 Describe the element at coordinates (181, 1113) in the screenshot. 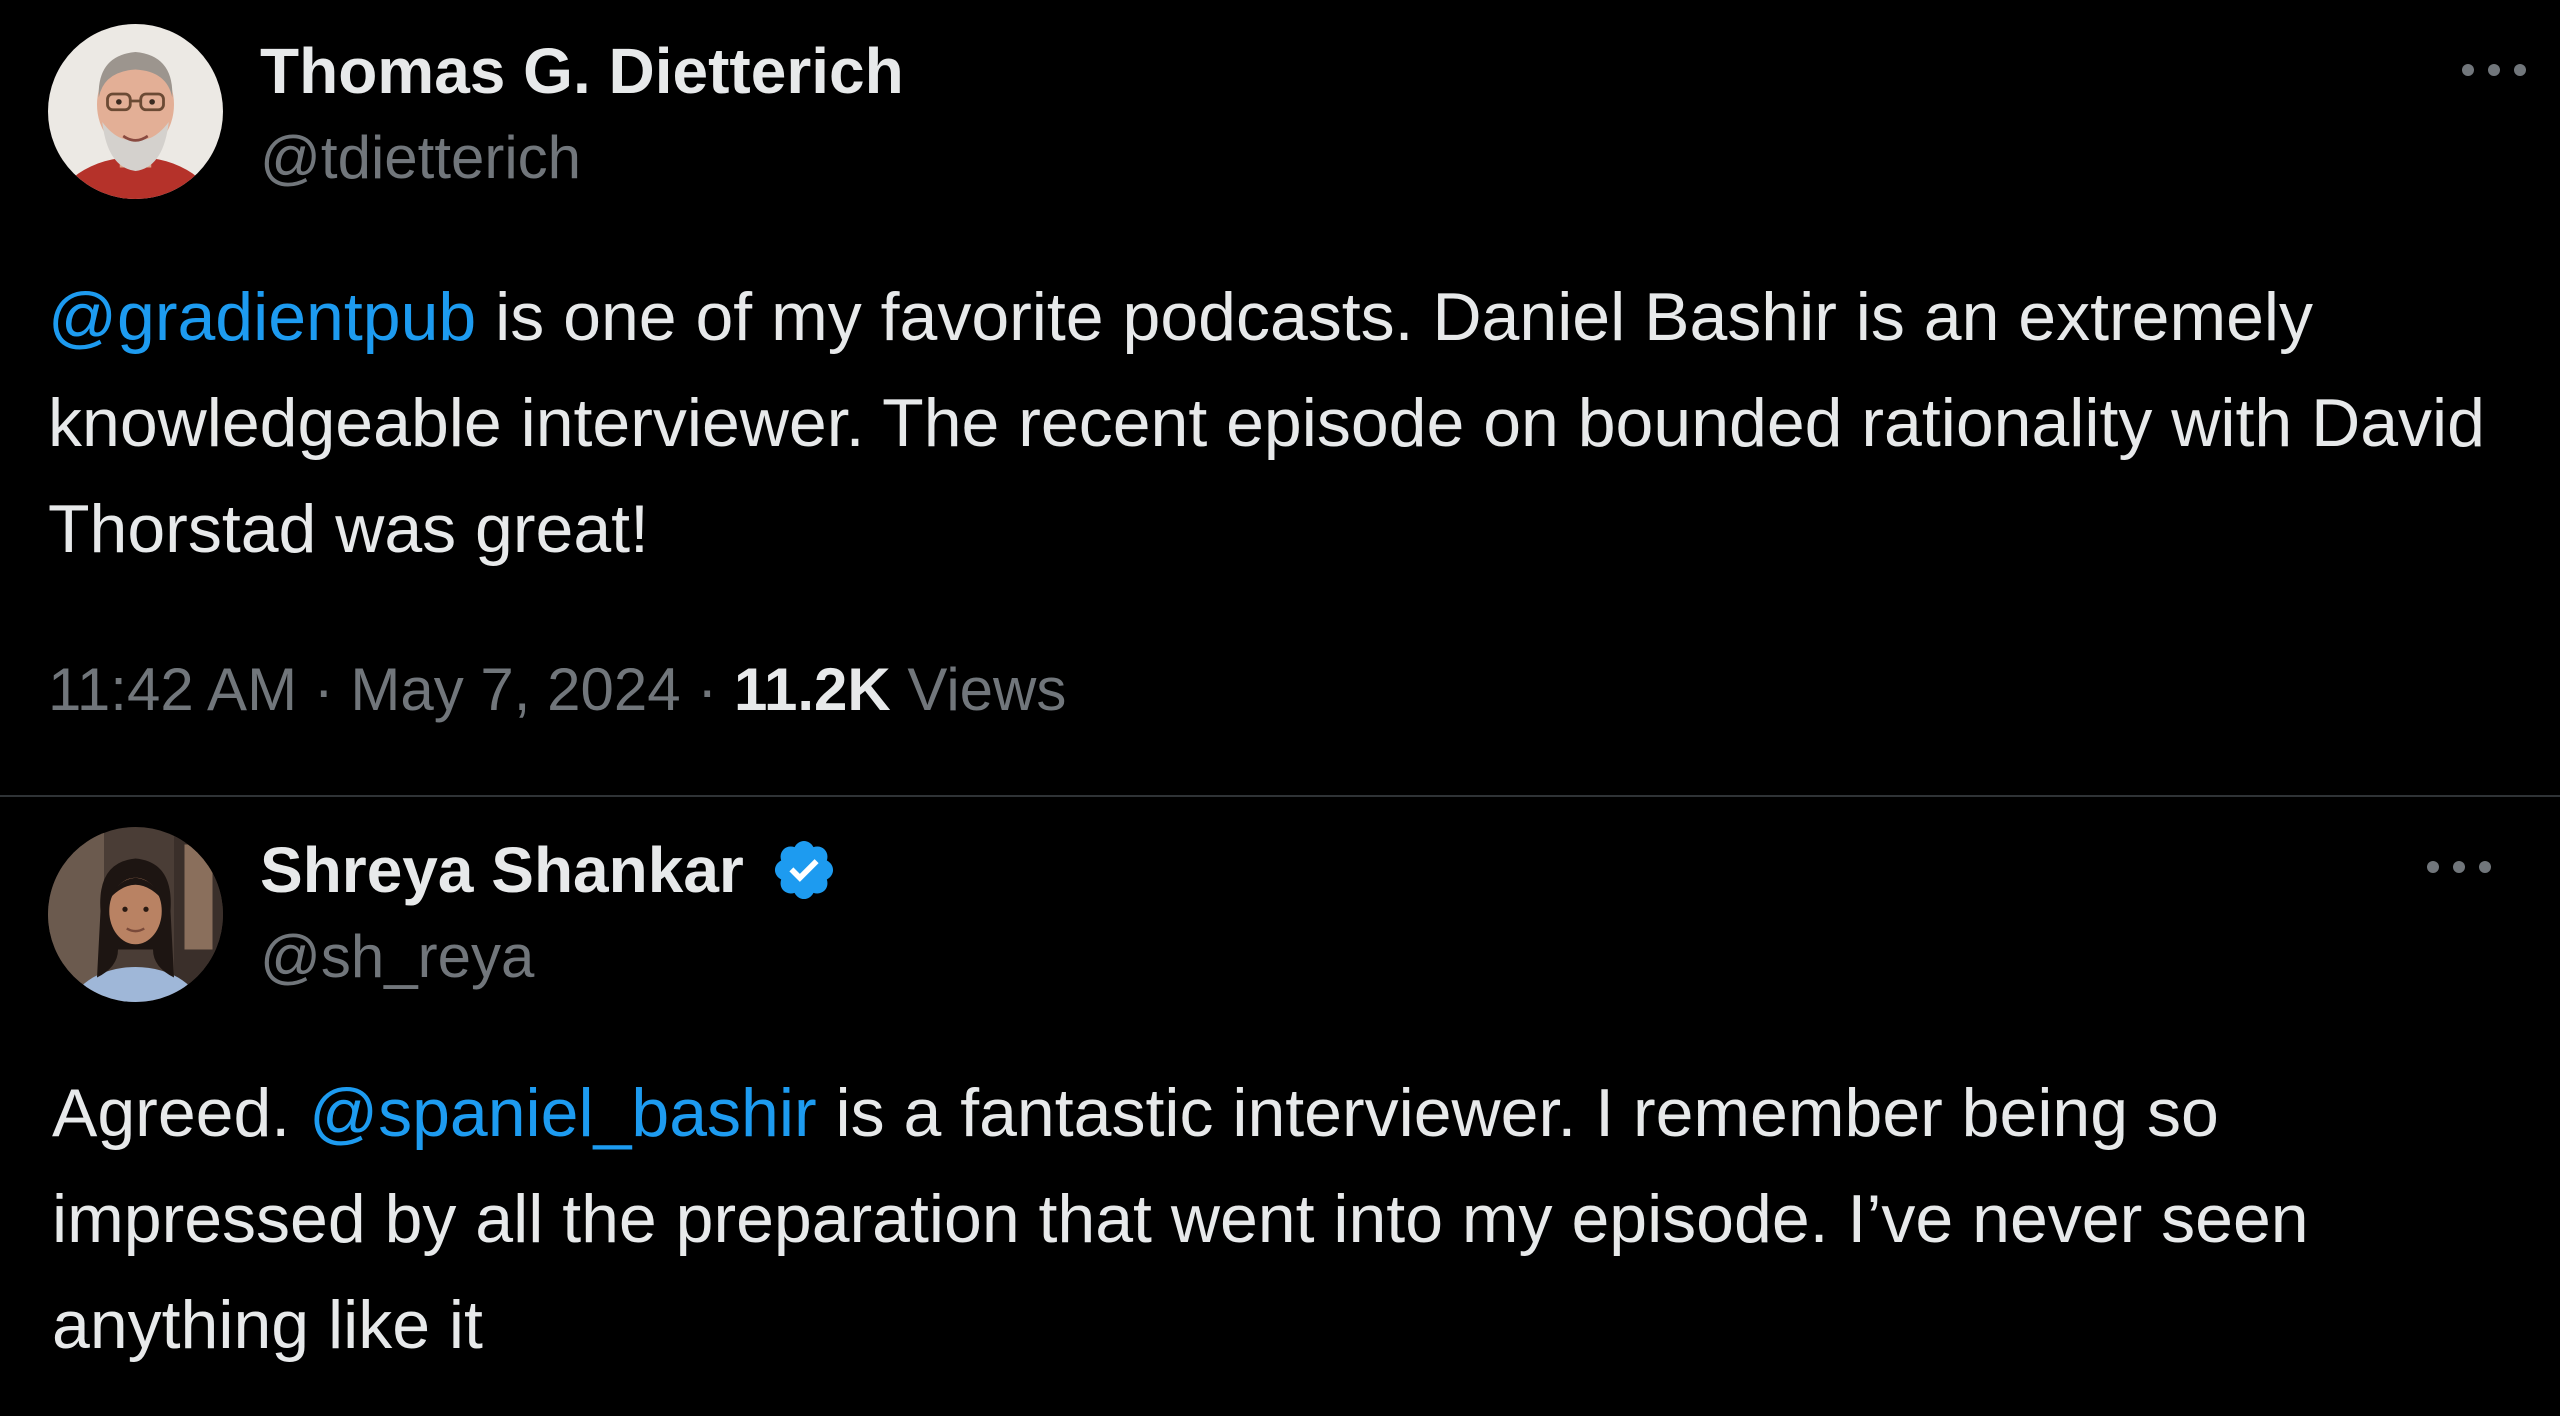

I see `tweet-text-content: Agreed.` at that location.